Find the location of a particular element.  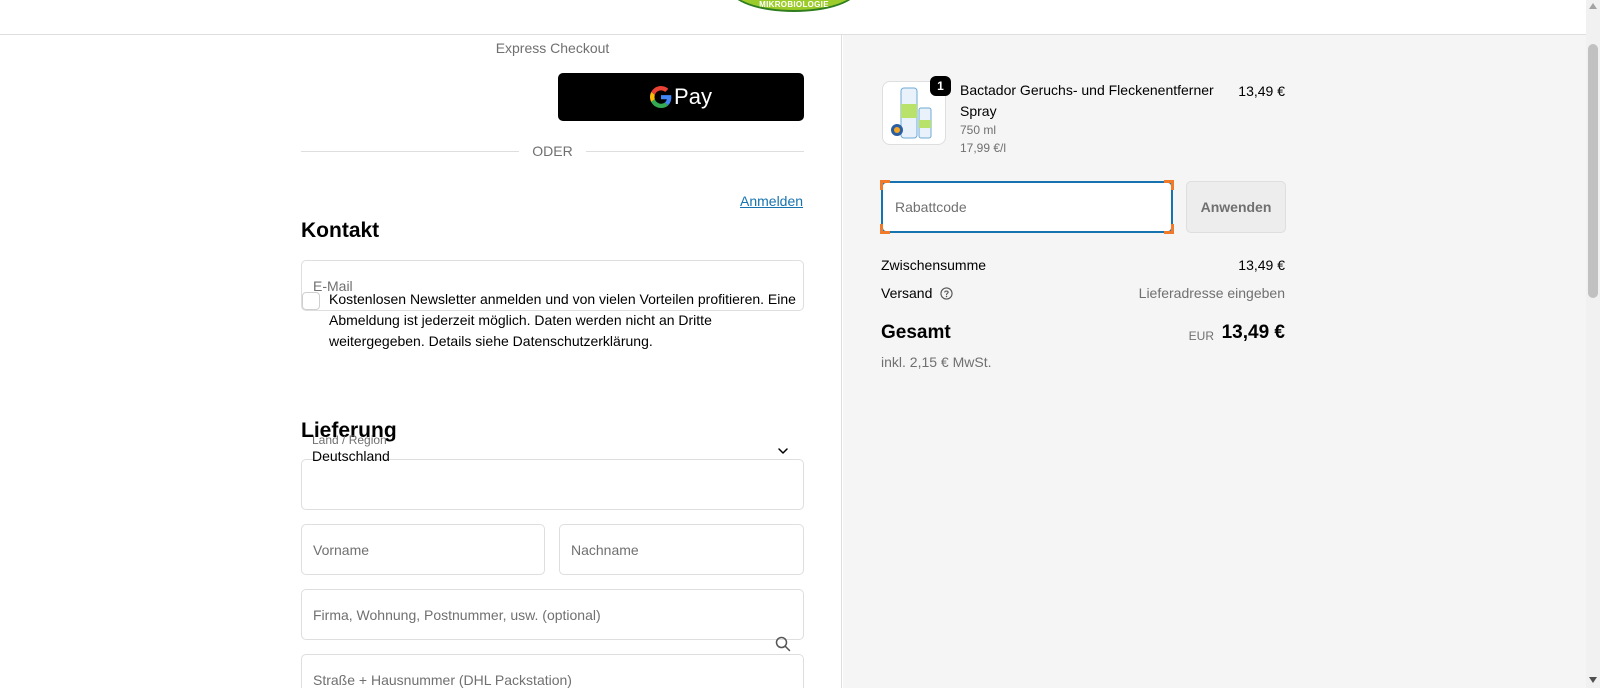

focus-corner-bottom-left is located at coordinates (885, 229).